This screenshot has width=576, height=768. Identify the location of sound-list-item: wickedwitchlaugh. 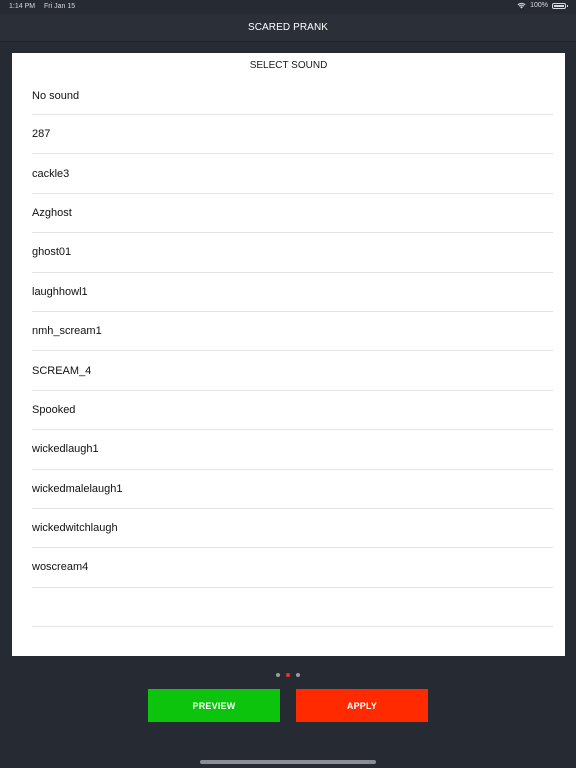
(292, 529).